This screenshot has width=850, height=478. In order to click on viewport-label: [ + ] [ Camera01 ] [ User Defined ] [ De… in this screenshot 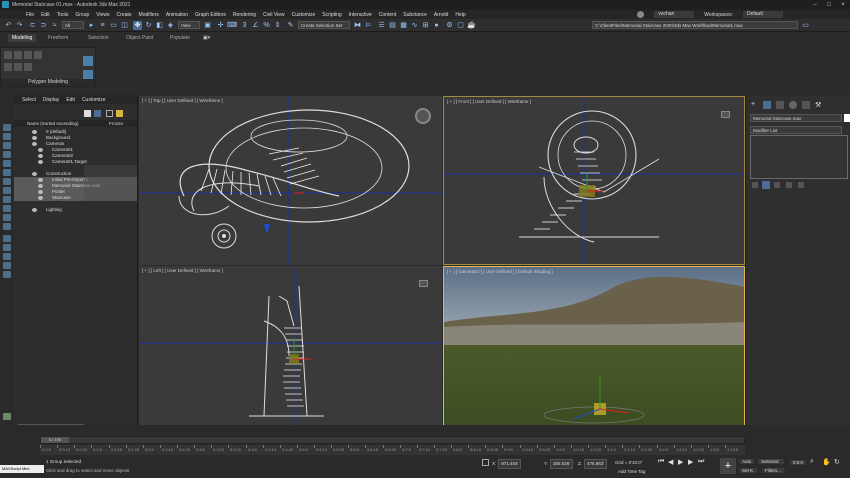, I will do `click(500, 271)`.